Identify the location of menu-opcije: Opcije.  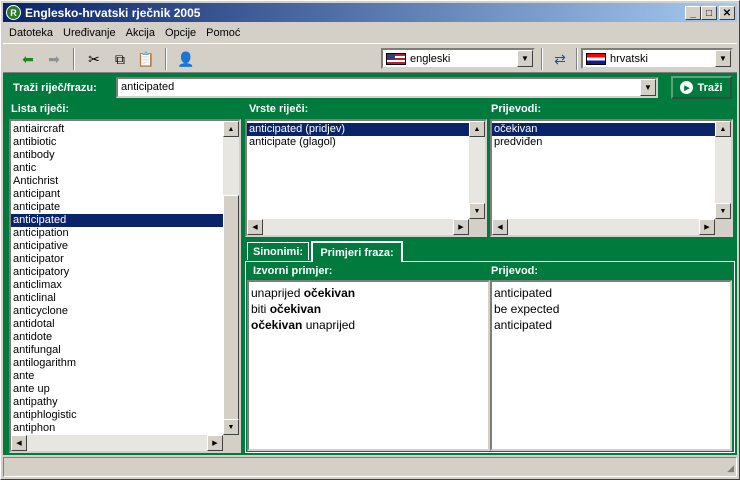
(180, 33).